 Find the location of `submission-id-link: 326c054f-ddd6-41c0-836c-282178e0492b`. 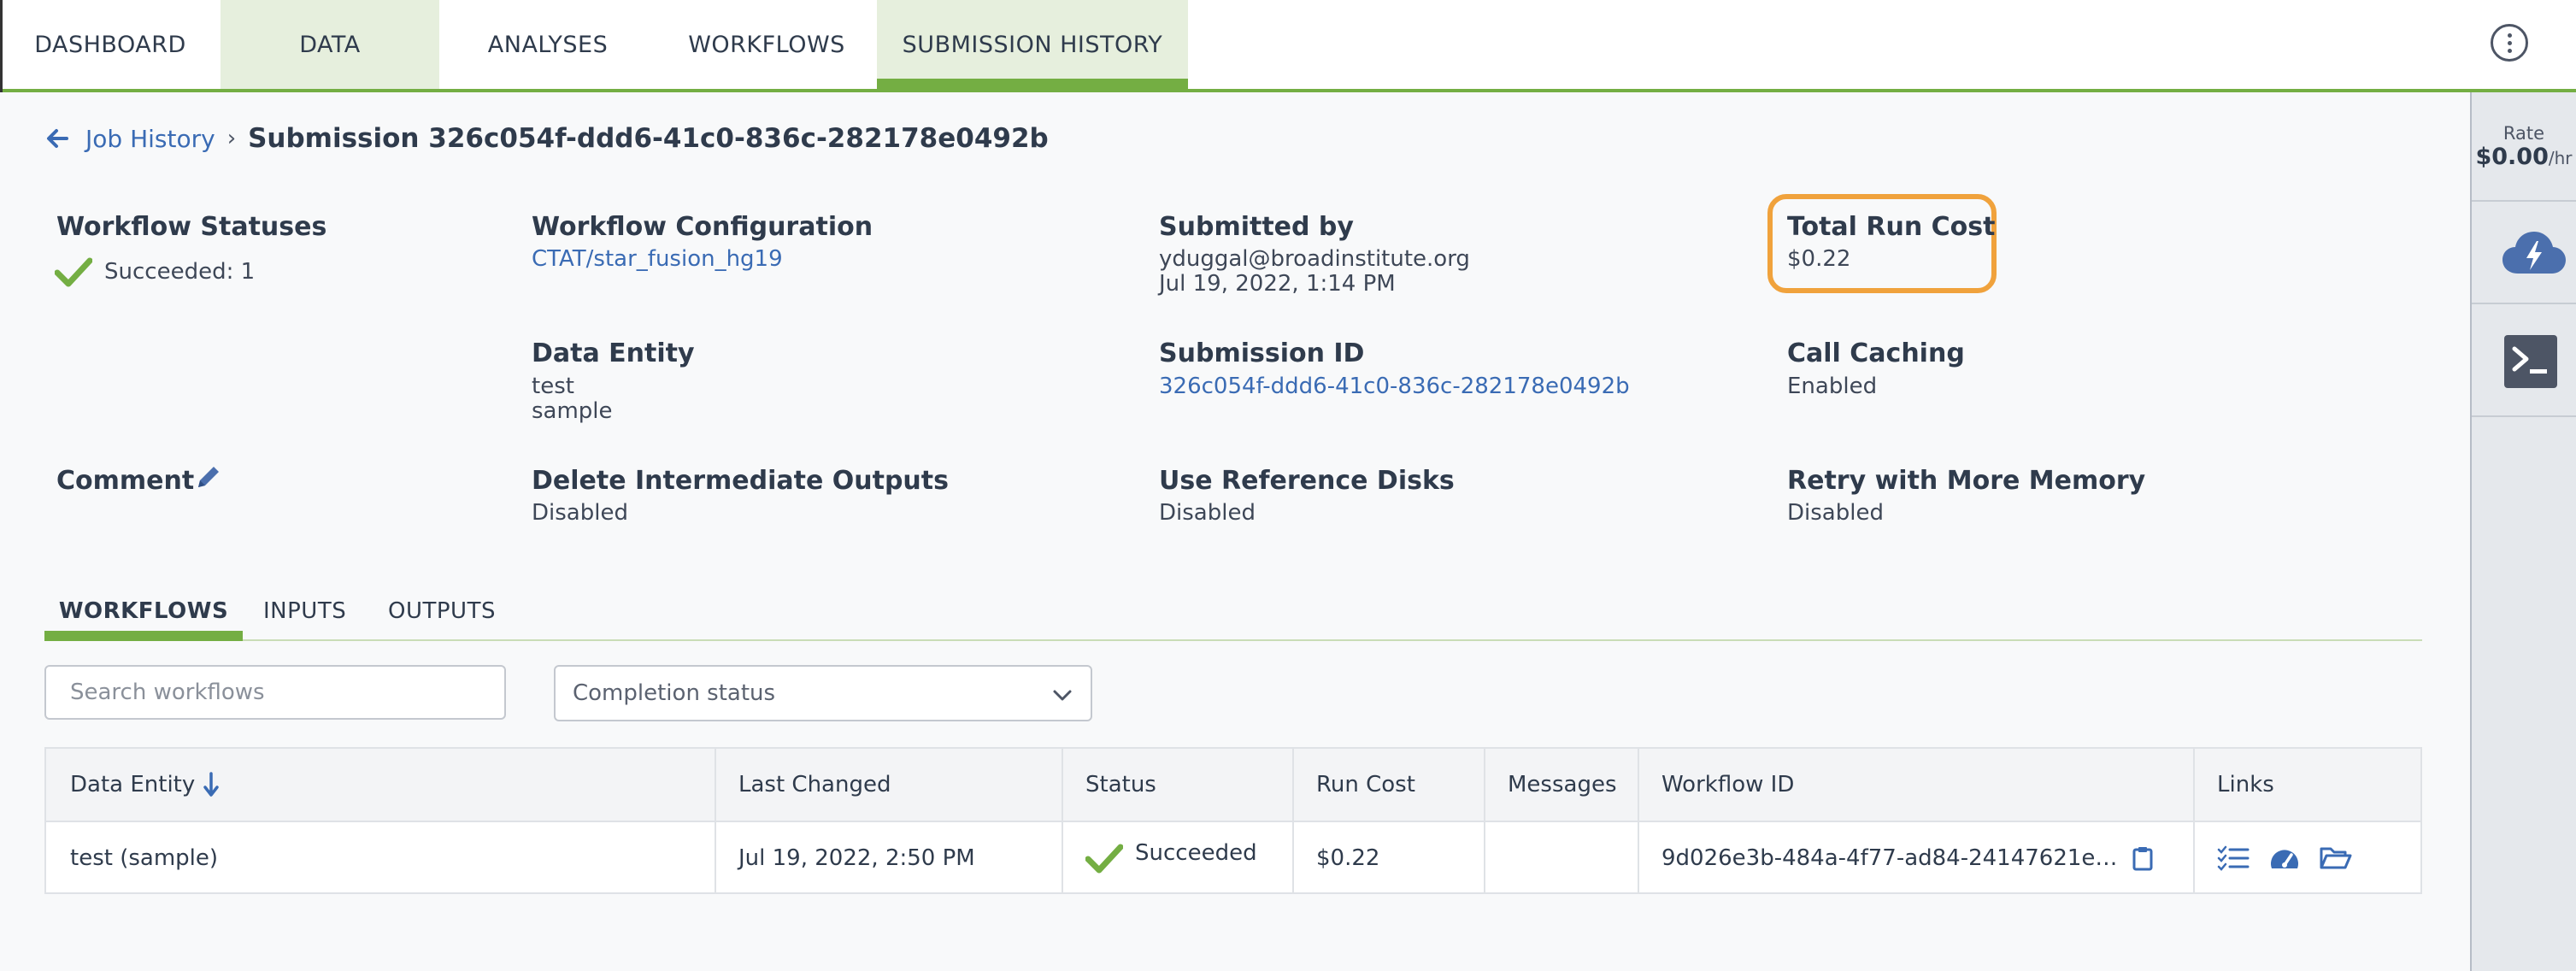

submission-id-link: 326c054f-ddd6-41c0-836c-282178e0492b is located at coordinates (1394, 386).